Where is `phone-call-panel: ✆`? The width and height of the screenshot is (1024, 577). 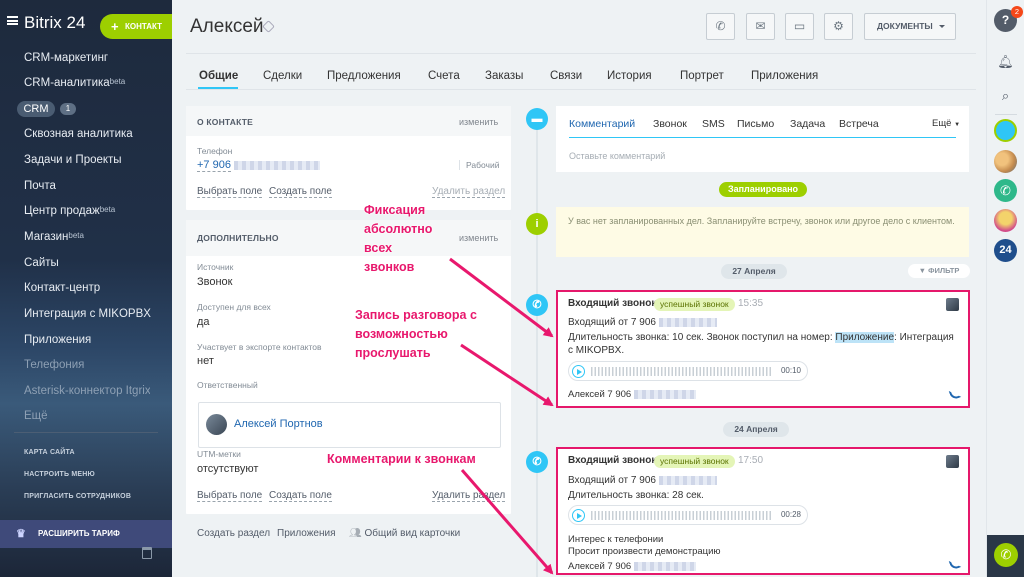 phone-call-panel: ✆ is located at coordinates (1005, 556).